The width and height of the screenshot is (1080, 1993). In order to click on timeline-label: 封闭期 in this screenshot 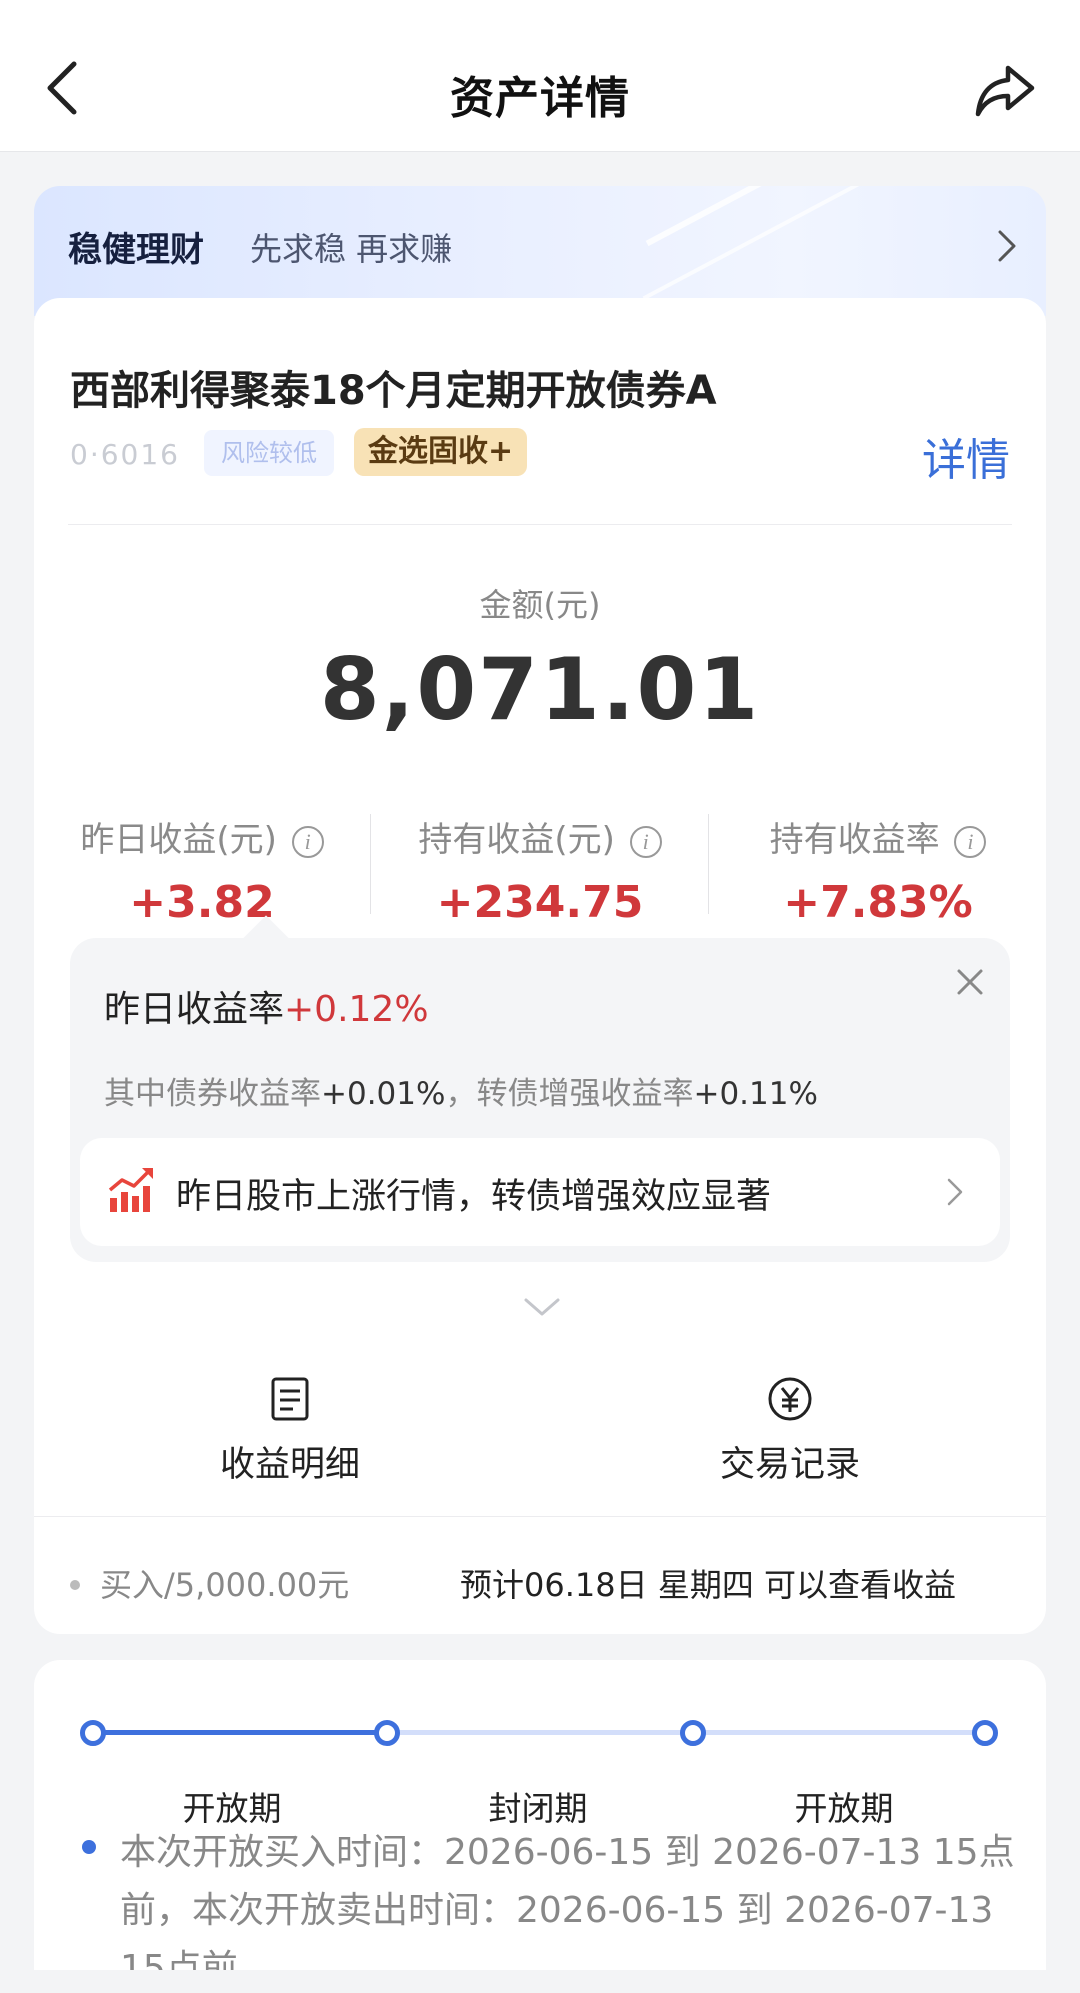, I will do `click(538, 1808)`.